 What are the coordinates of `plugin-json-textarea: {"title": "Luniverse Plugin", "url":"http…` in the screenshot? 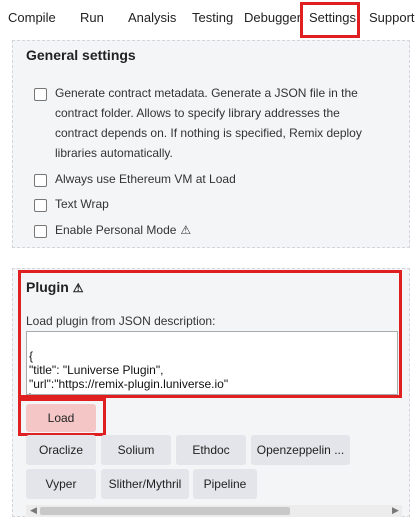 It's located at (212, 363).